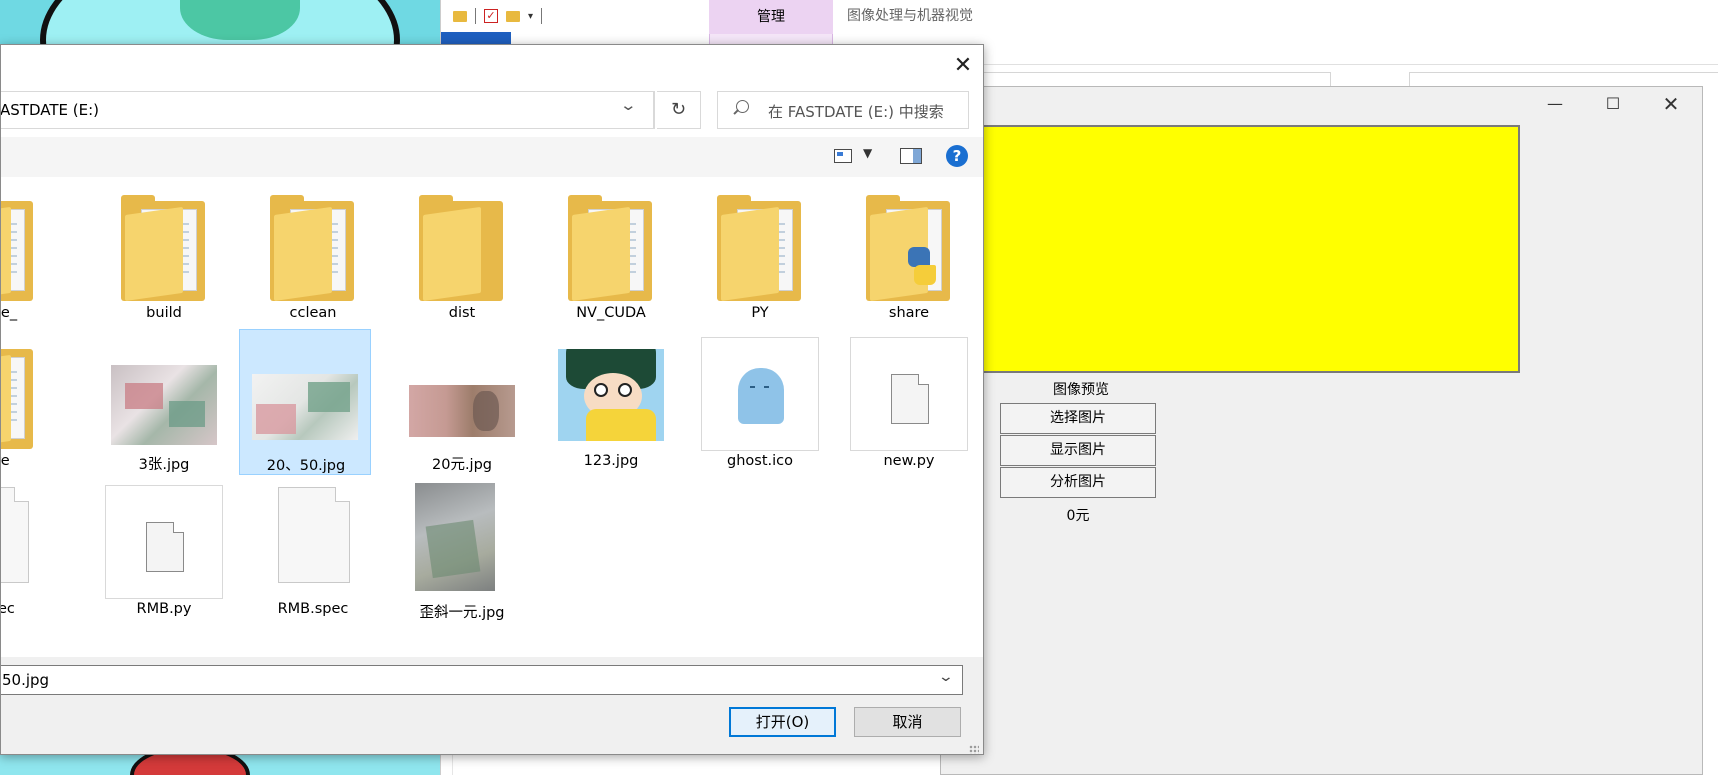 This screenshot has height=775, width=1718. I want to click on item-label: share, so click(909, 313).